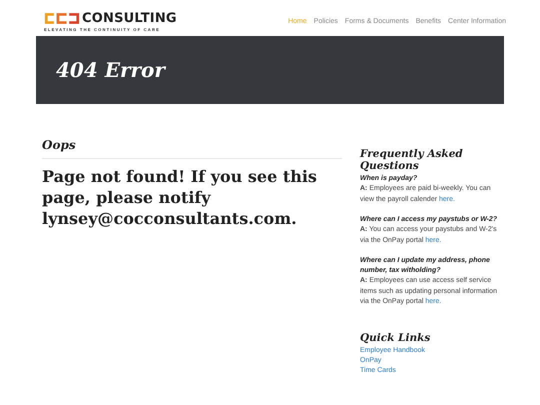  What do you see at coordinates (412, 160) in the screenshot?
I see `faq-heading: Frequently Asked Questions` at bounding box center [412, 160].